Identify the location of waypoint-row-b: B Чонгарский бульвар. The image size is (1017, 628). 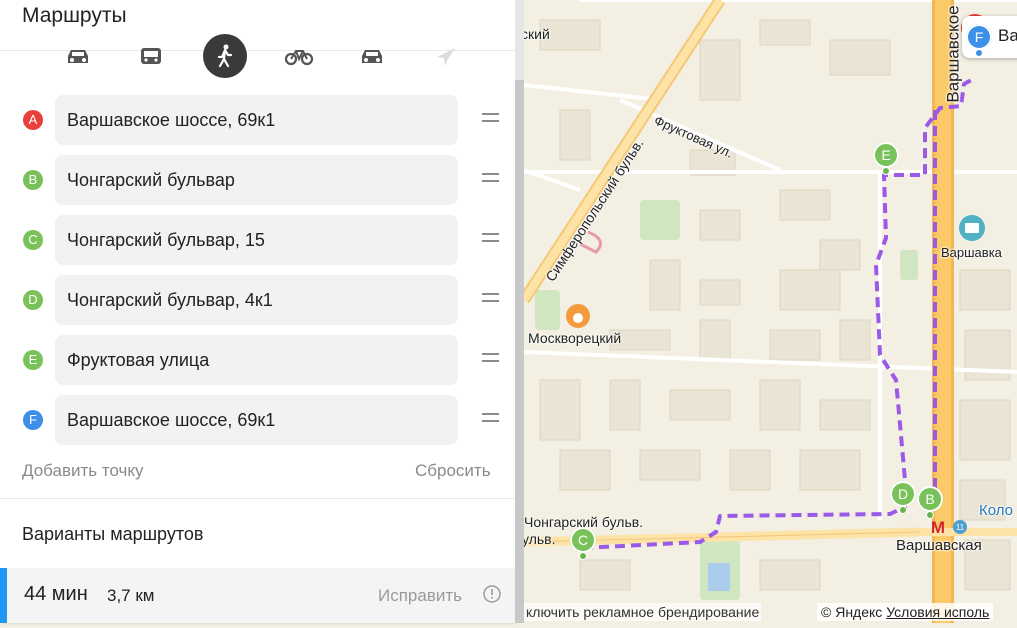
(257, 180).